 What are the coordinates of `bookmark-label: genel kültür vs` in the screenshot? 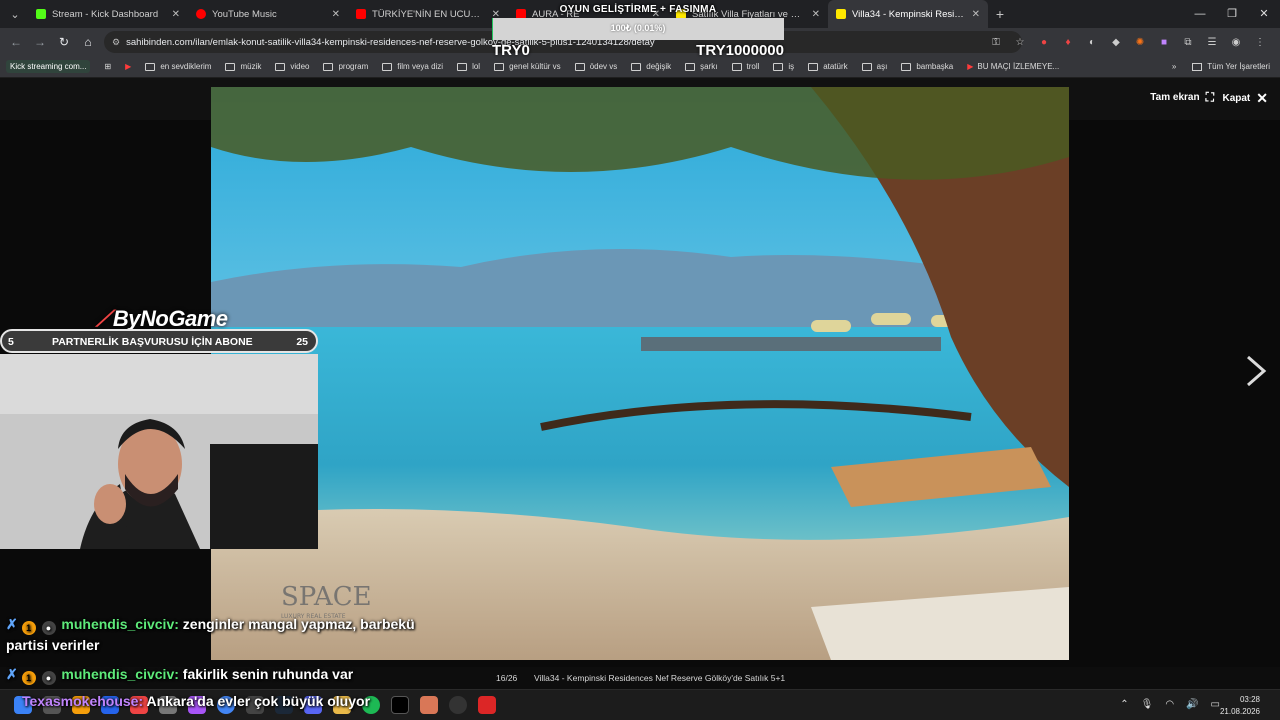 It's located at (535, 66).